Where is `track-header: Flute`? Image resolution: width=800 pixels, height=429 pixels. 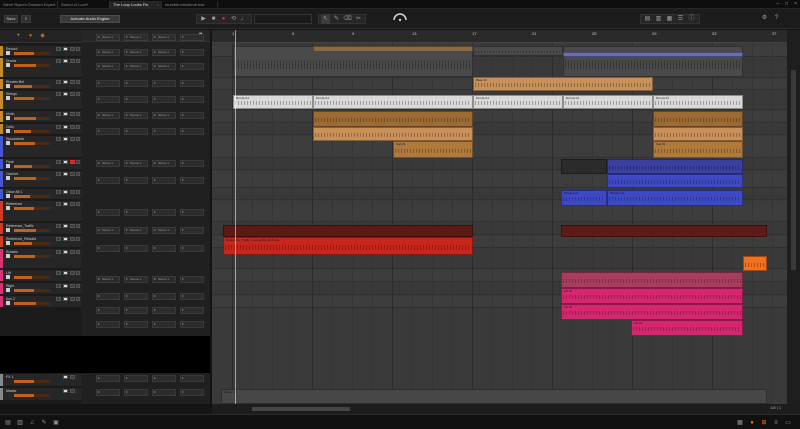
track-header: Flute is located at coordinates (41, 164).